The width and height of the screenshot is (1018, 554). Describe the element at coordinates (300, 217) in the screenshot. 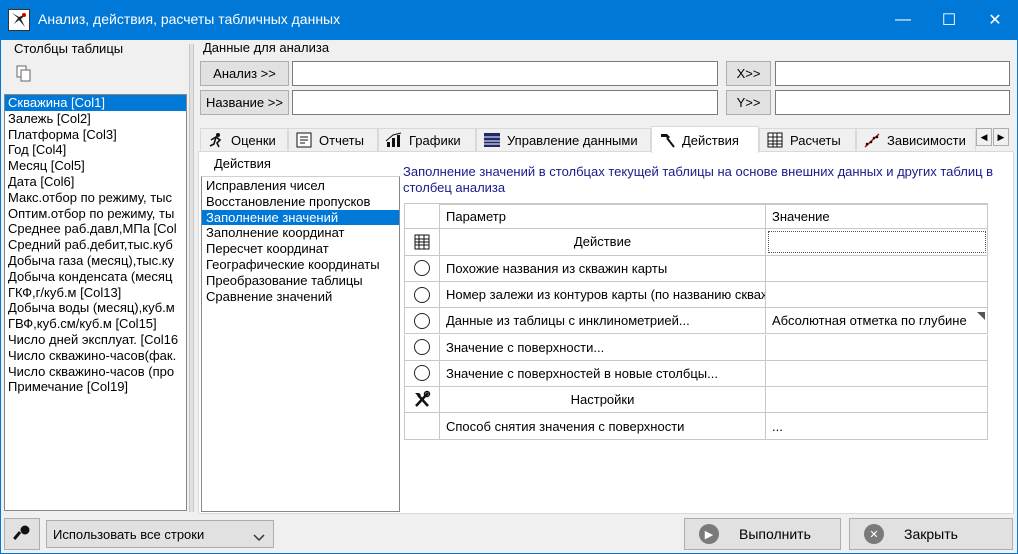

I see `action-list-item: Заполнение значений` at that location.